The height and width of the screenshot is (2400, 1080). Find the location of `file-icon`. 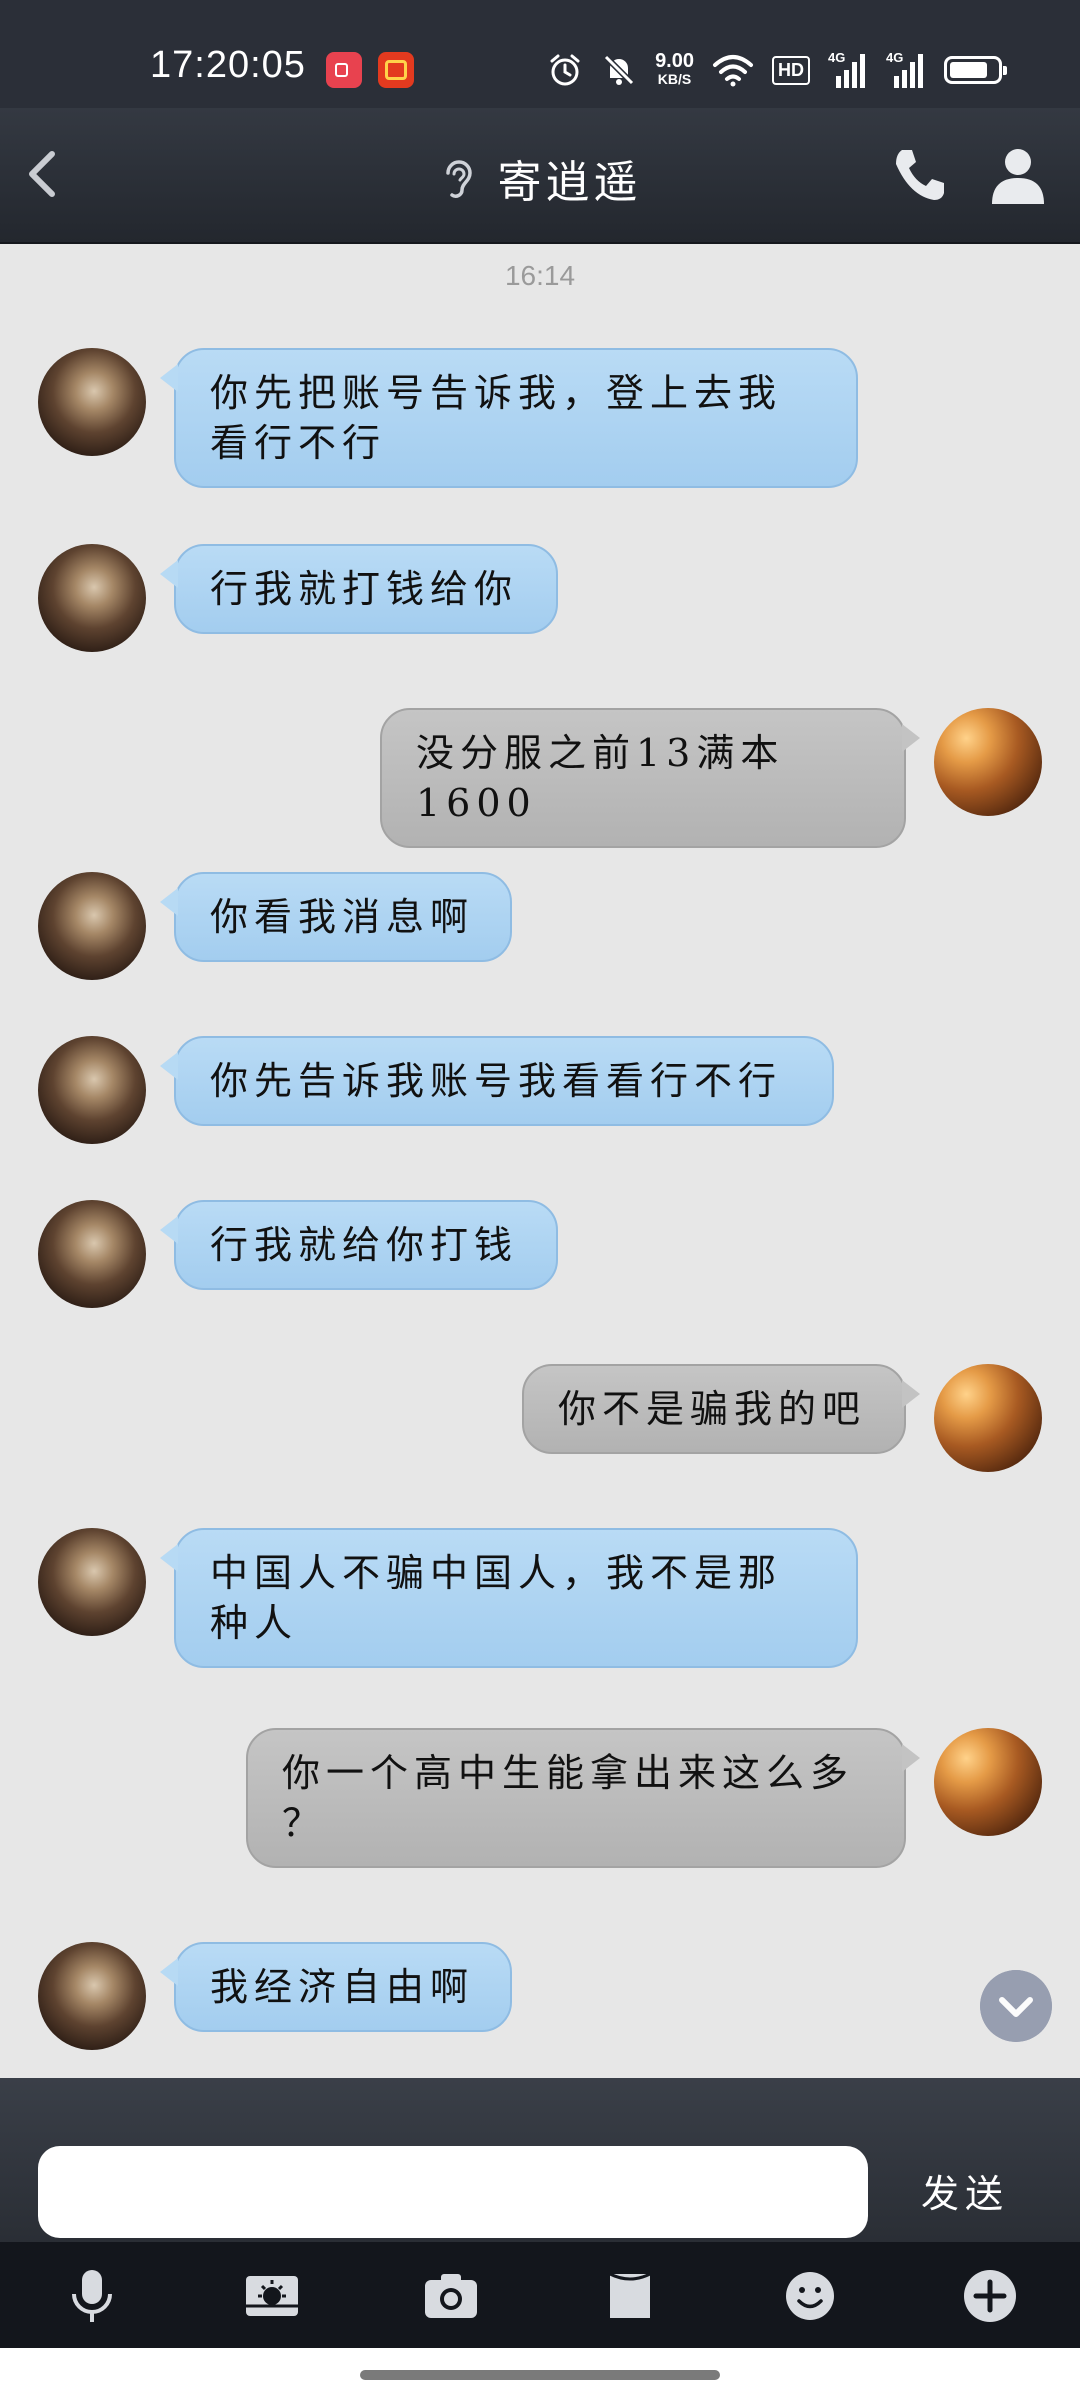

file-icon is located at coordinates (630, 2296).